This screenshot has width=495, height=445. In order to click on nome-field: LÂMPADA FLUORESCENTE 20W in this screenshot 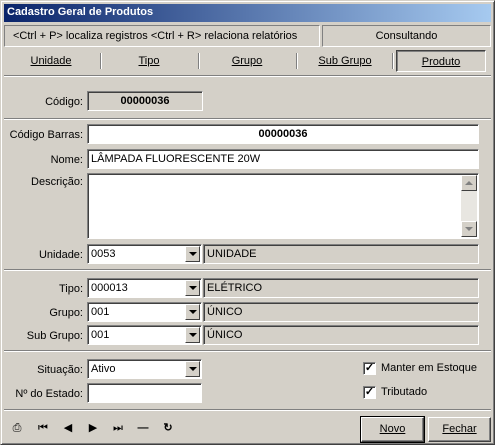, I will do `click(283, 159)`.